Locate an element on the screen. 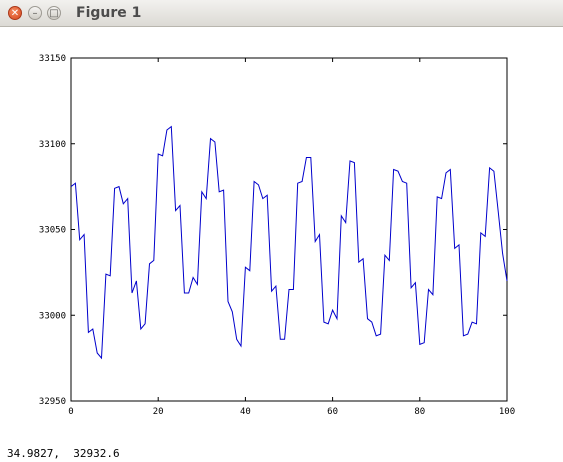  cursor-coordinates-readout: 34.9827, 32932.6 is located at coordinates (63, 453).